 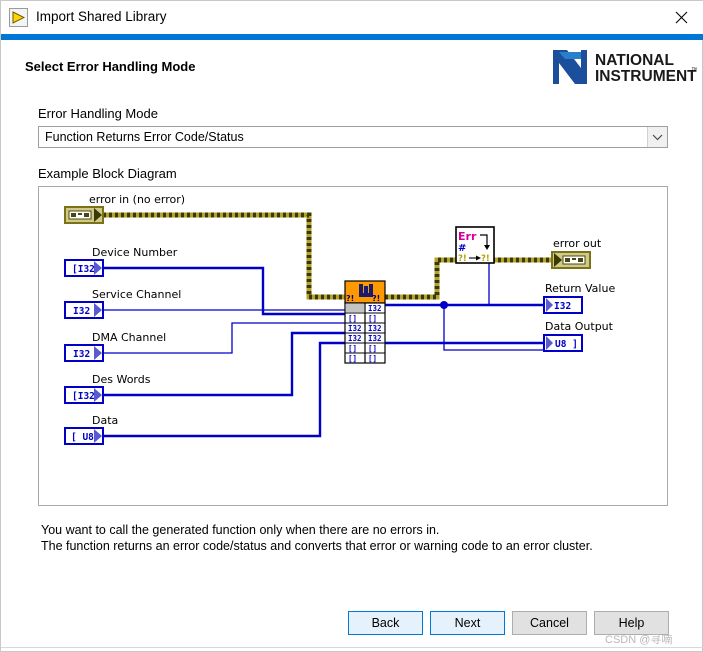 I want to click on bottom-divider, so click(x=352, y=647).